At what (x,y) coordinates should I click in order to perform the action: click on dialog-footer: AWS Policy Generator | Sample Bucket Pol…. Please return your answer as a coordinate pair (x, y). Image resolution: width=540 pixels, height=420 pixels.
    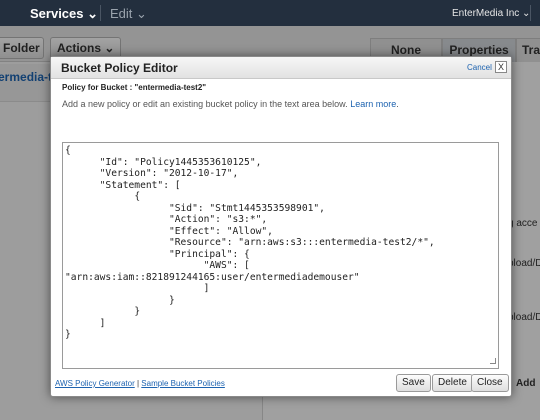
    Looking at the image, I should click on (281, 383).